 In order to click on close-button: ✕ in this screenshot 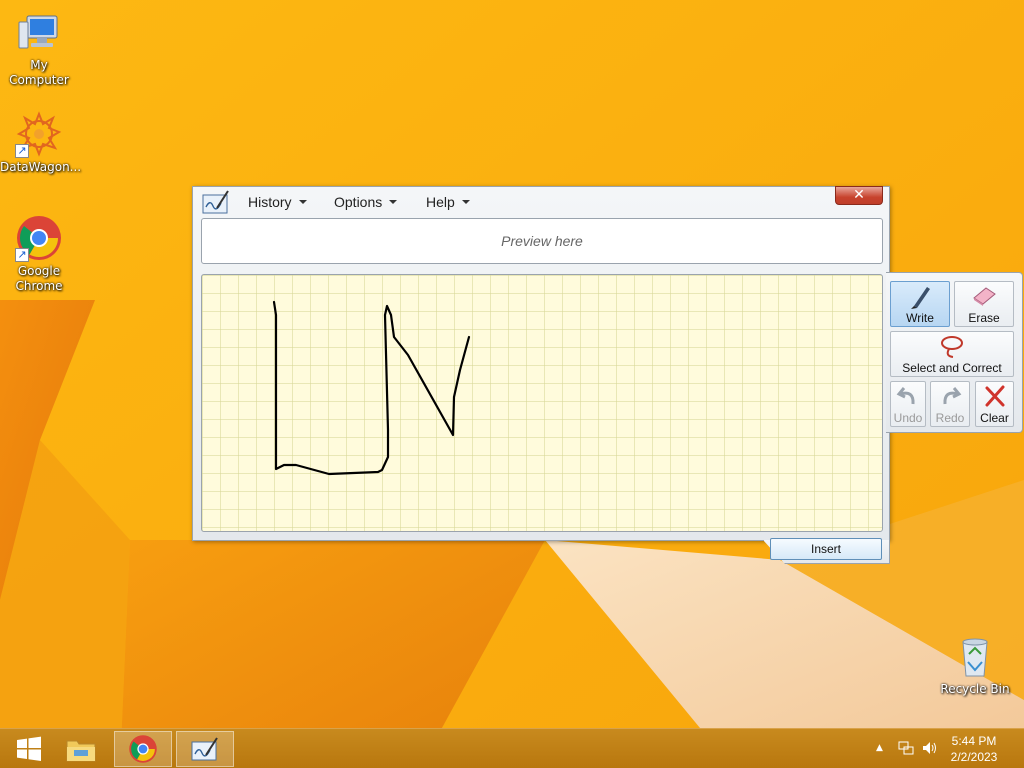, I will do `click(859, 195)`.